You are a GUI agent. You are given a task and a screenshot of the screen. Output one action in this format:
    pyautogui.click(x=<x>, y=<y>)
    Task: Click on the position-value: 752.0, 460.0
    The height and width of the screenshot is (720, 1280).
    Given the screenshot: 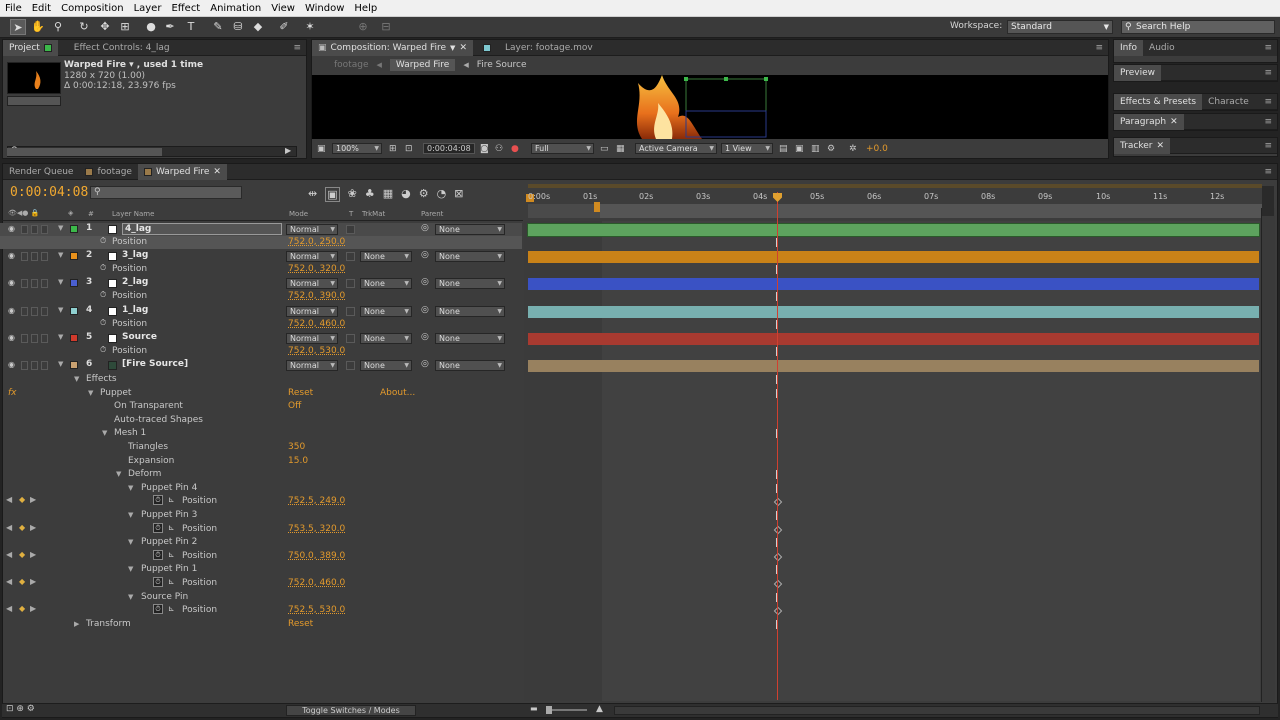 What is the action you would take?
    pyautogui.click(x=316, y=324)
    